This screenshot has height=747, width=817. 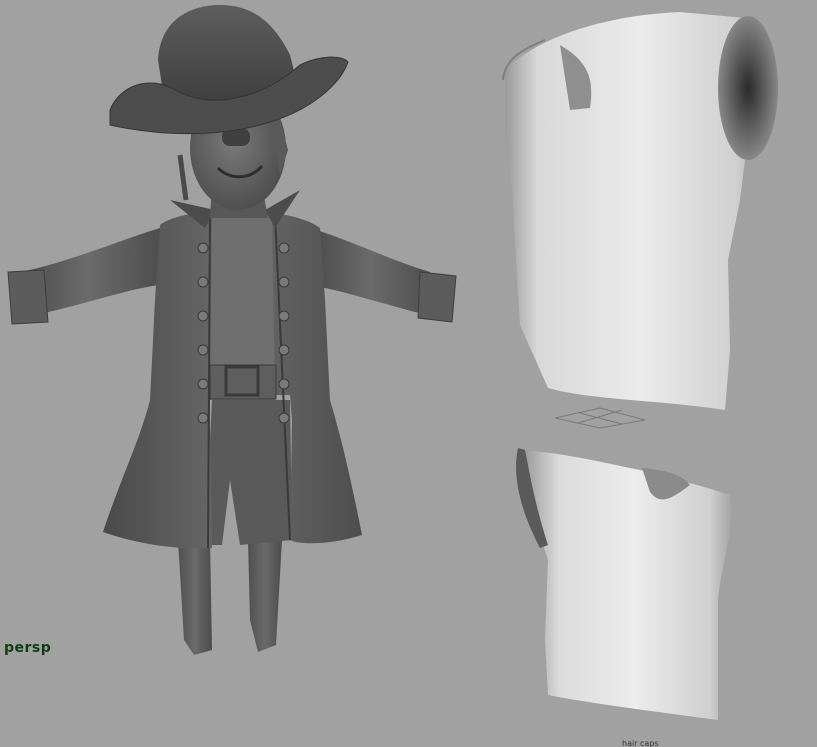 What do you see at coordinates (624, 584) in the screenshot?
I see `shirt-mesh-side` at bounding box center [624, 584].